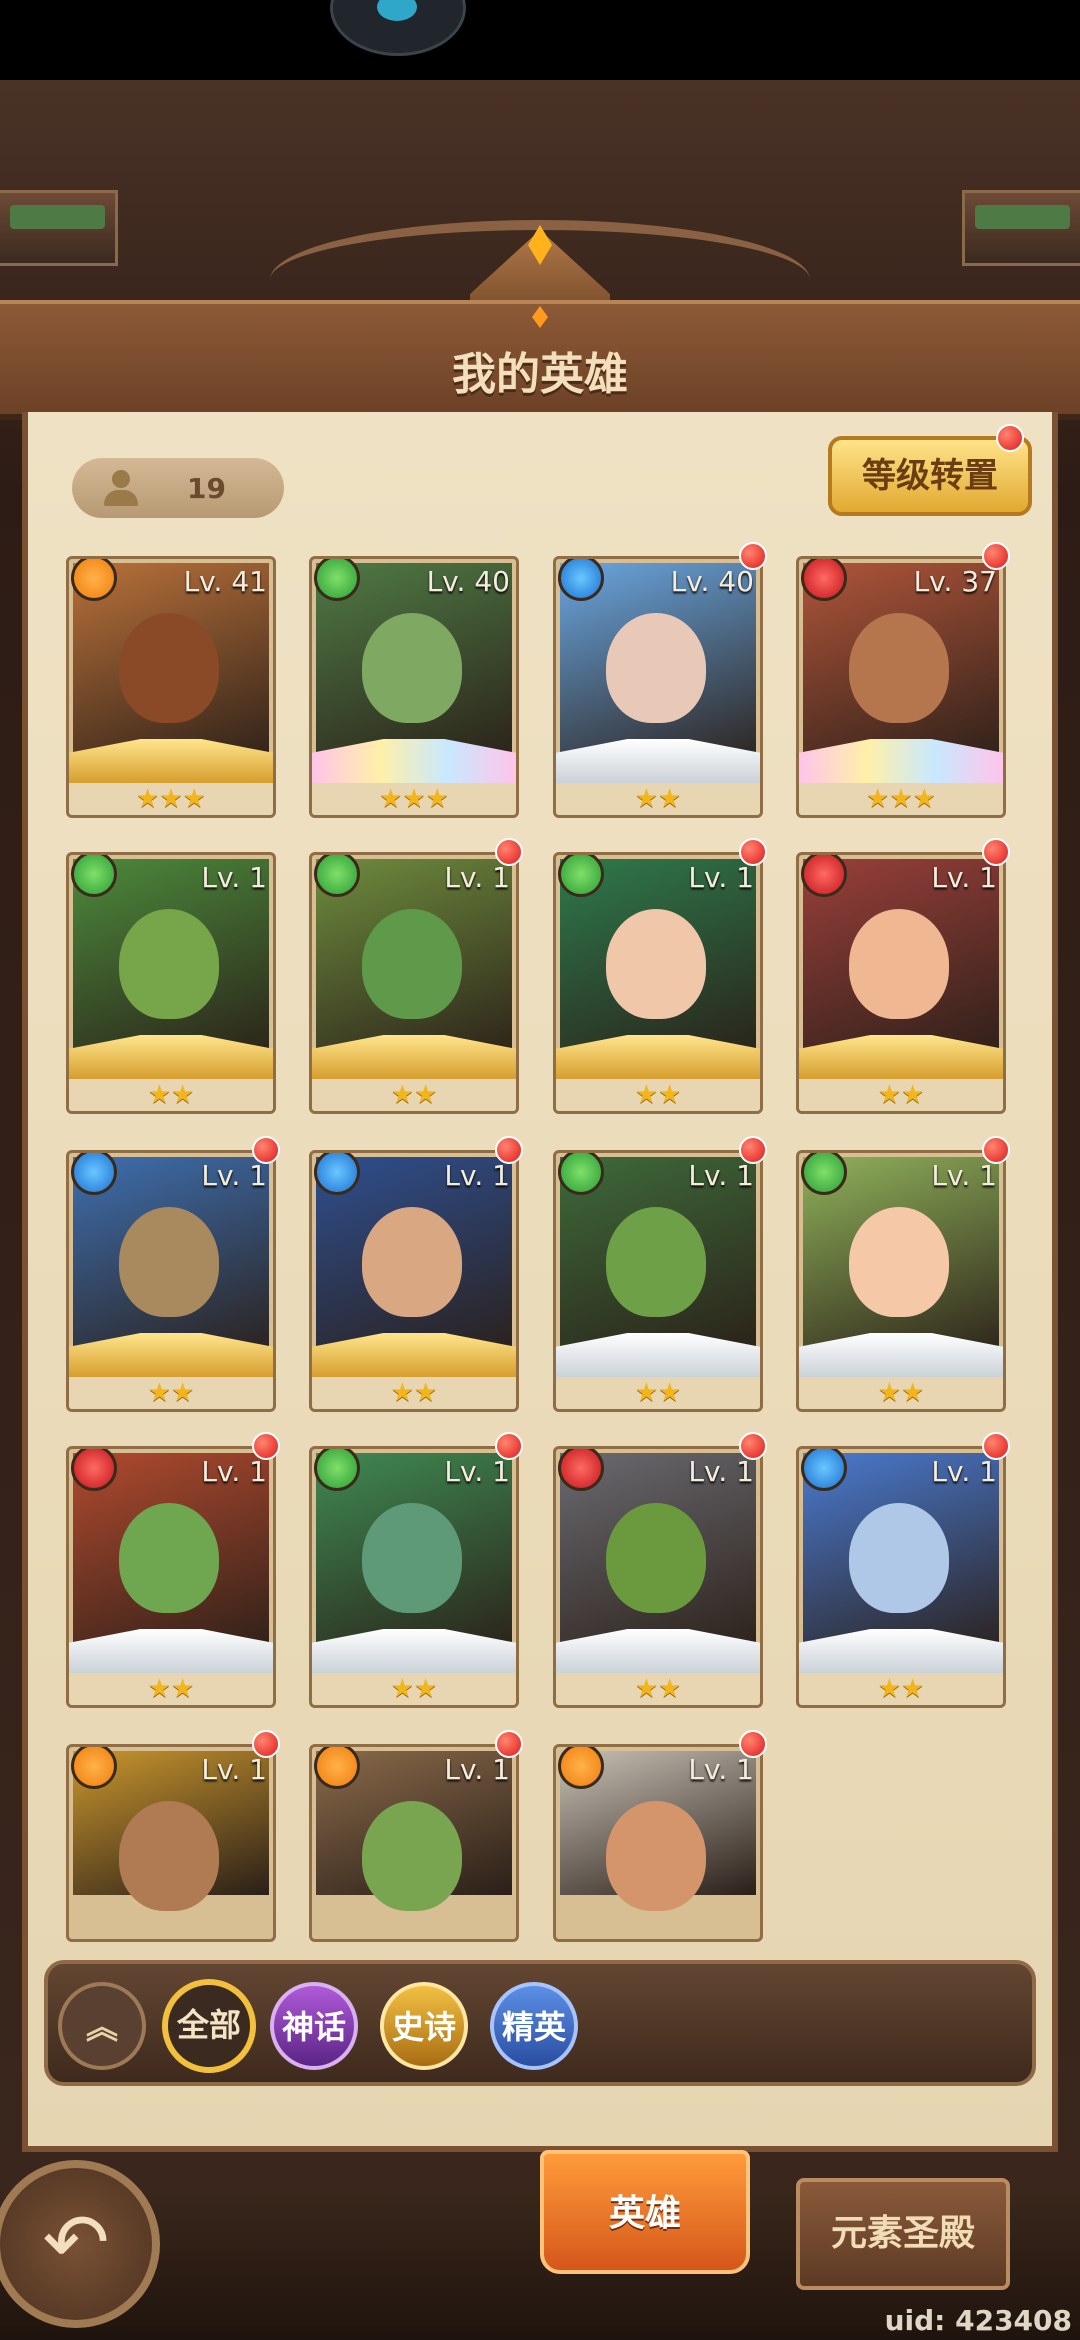 This screenshot has width=1080, height=2340. What do you see at coordinates (540, 374) in the screenshot?
I see `page-title: 我的英雄` at bounding box center [540, 374].